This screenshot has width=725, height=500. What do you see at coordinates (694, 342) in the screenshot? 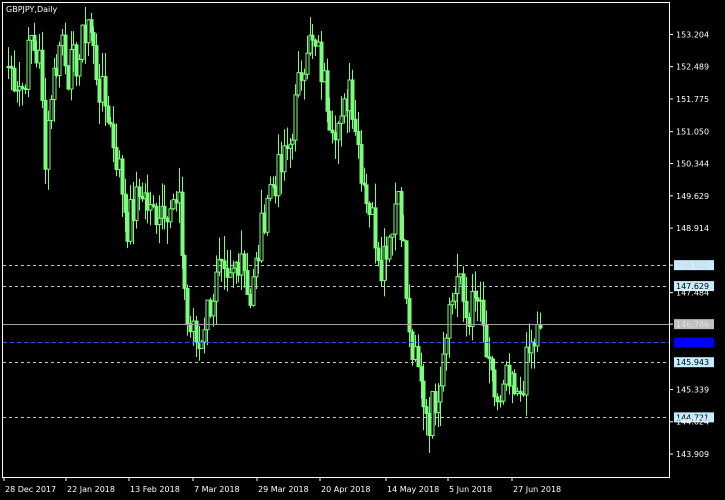
I see `bid-price-tag` at bounding box center [694, 342].